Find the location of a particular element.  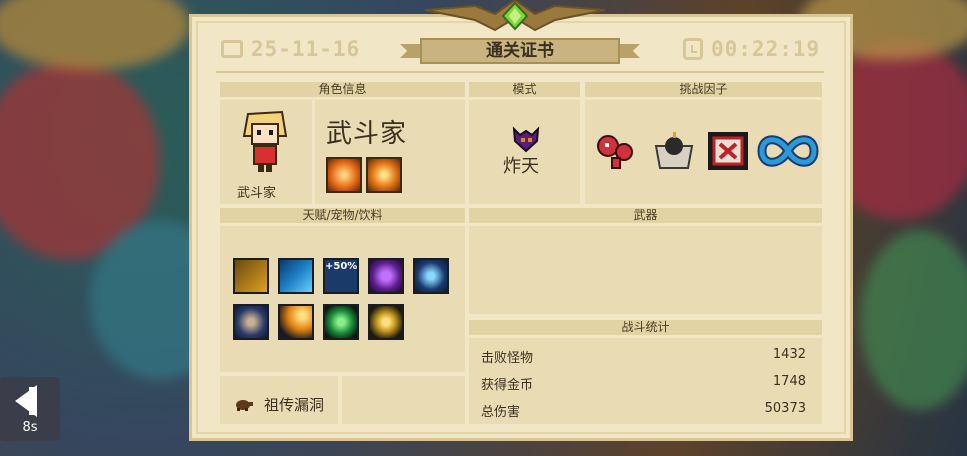

certificate-title: 通关证书 is located at coordinates (520, 51).